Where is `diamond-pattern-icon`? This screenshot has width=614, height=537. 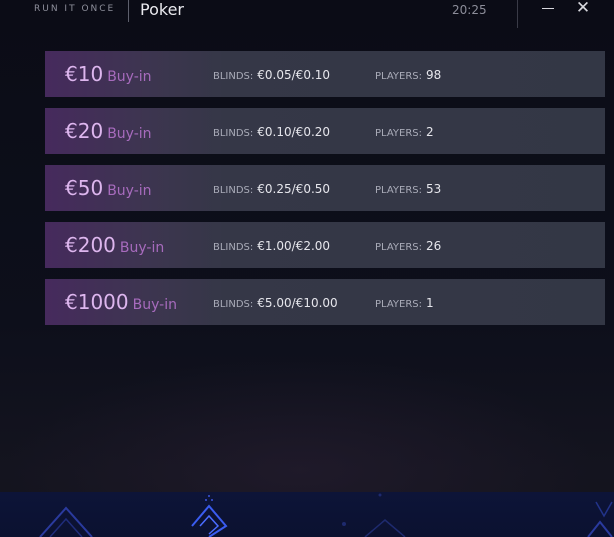
diamond-pattern-icon is located at coordinates (326, 515).